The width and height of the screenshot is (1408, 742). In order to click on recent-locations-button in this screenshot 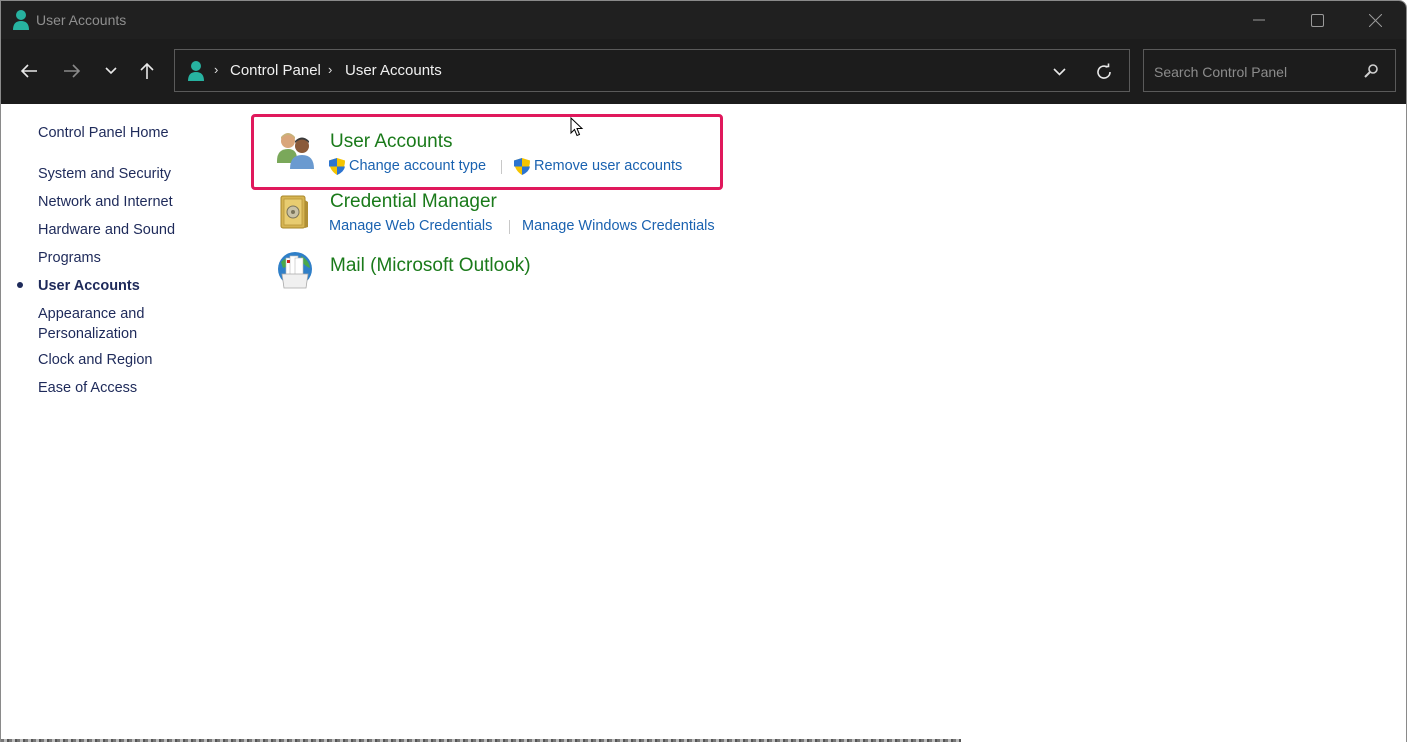, I will do `click(111, 71)`.